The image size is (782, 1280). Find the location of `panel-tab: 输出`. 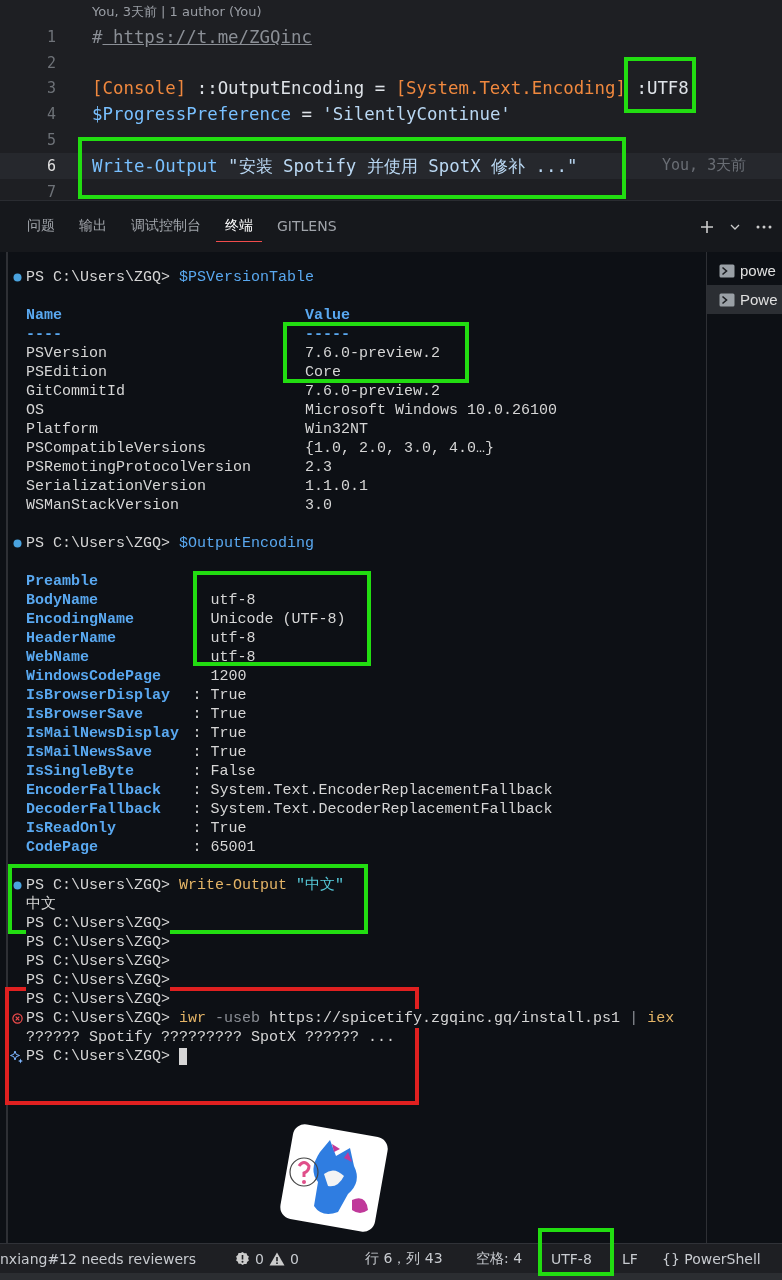

panel-tab: 输出 is located at coordinates (93, 226).